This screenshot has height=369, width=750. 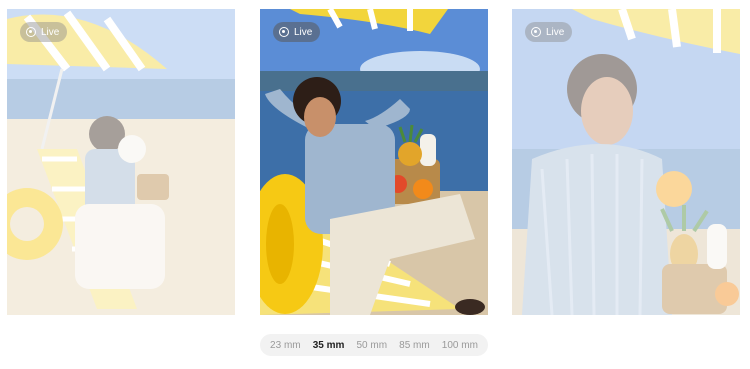 I want to click on focal-option-35mm: 35 mm, so click(x=329, y=345).